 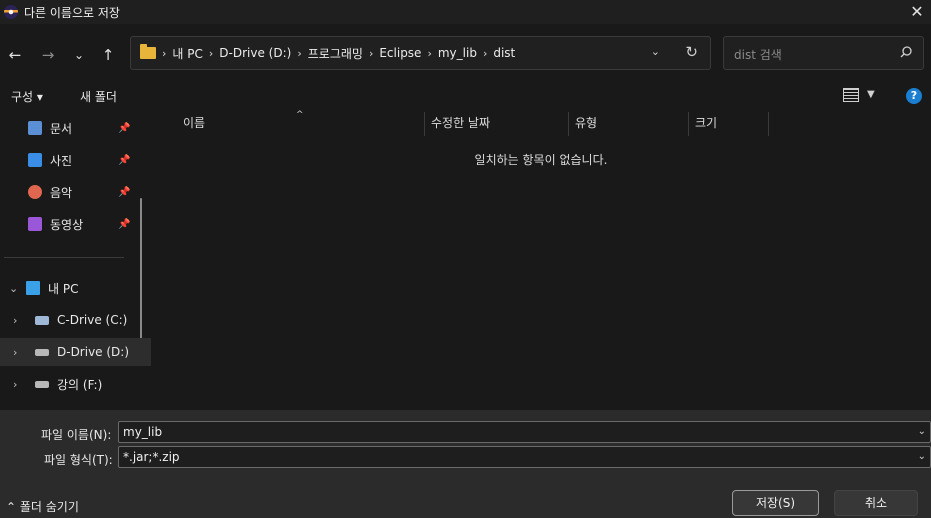 I want to click on sidebar-item-f-drive: › 강의 (F:), so click(x=75, y=384).